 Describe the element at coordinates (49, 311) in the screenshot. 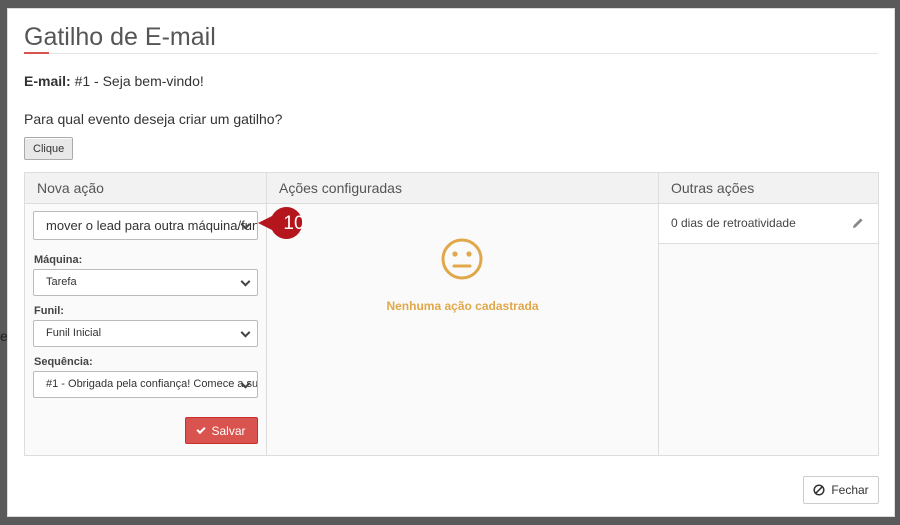

I see `funnel-label: Funil:` at that location.